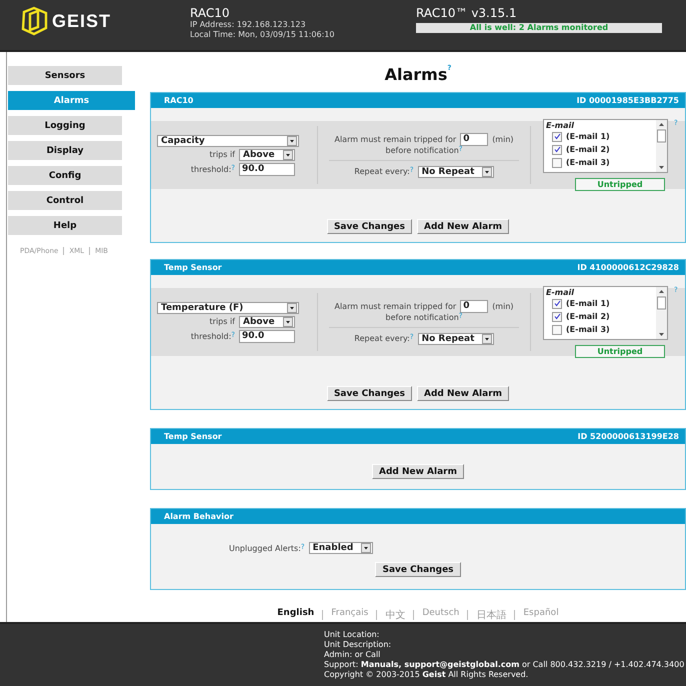 The width and height of the screenshot is (686, 686). What do you see at coordinates (427, 675) in the screenshot?
I see `footer-text: Copyright © 2003-2015 Geist All Rights Reserved.` at bounding box center [427, 675].